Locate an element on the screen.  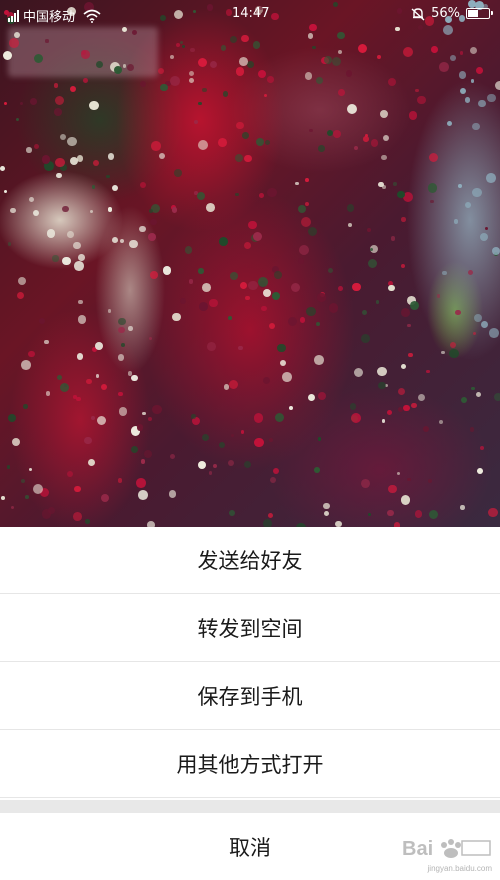
save-to-phone-button: 保存到手机 is located at coordinates (250, 696).